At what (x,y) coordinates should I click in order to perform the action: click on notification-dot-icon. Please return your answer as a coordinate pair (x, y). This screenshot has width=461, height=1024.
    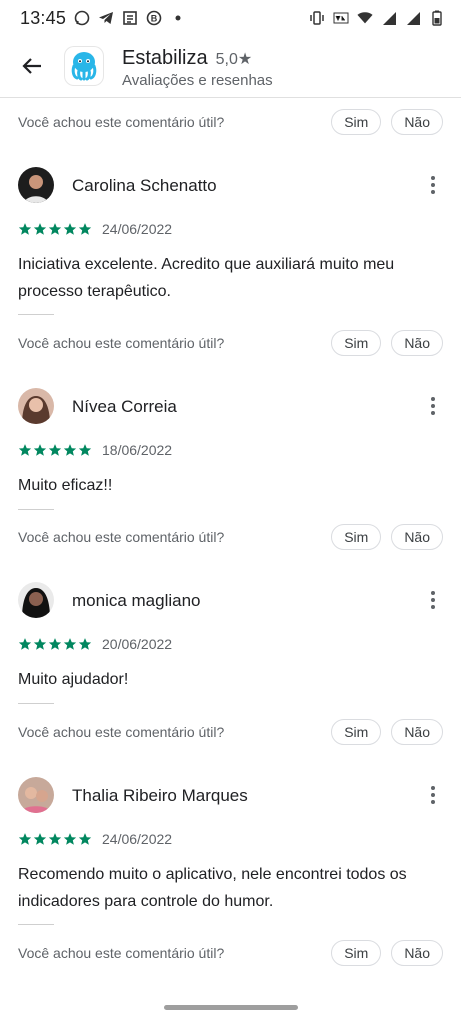
    Looking at the image, I should click on (178, 18).